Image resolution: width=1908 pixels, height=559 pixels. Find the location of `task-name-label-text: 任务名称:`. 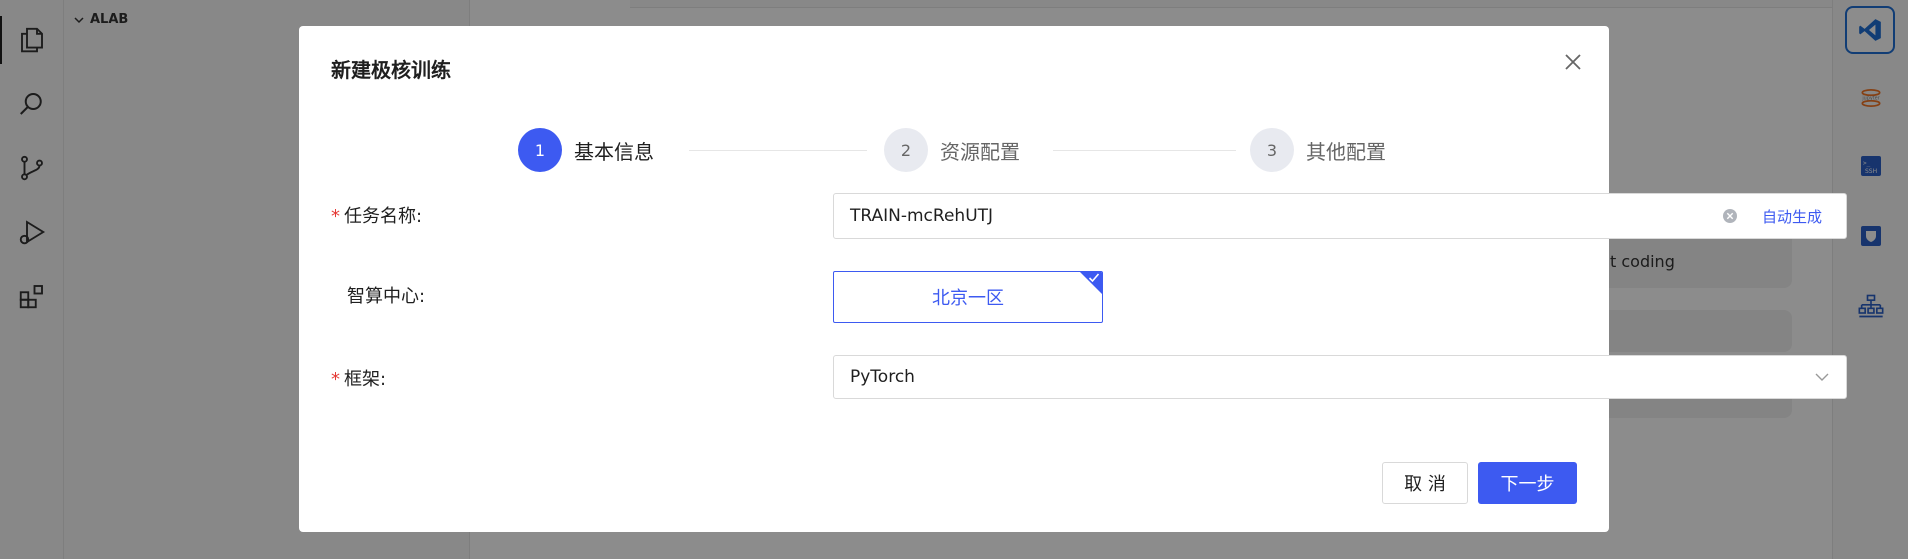

task-name-label-text: 任务名称: is located at coordinates (383, 216).